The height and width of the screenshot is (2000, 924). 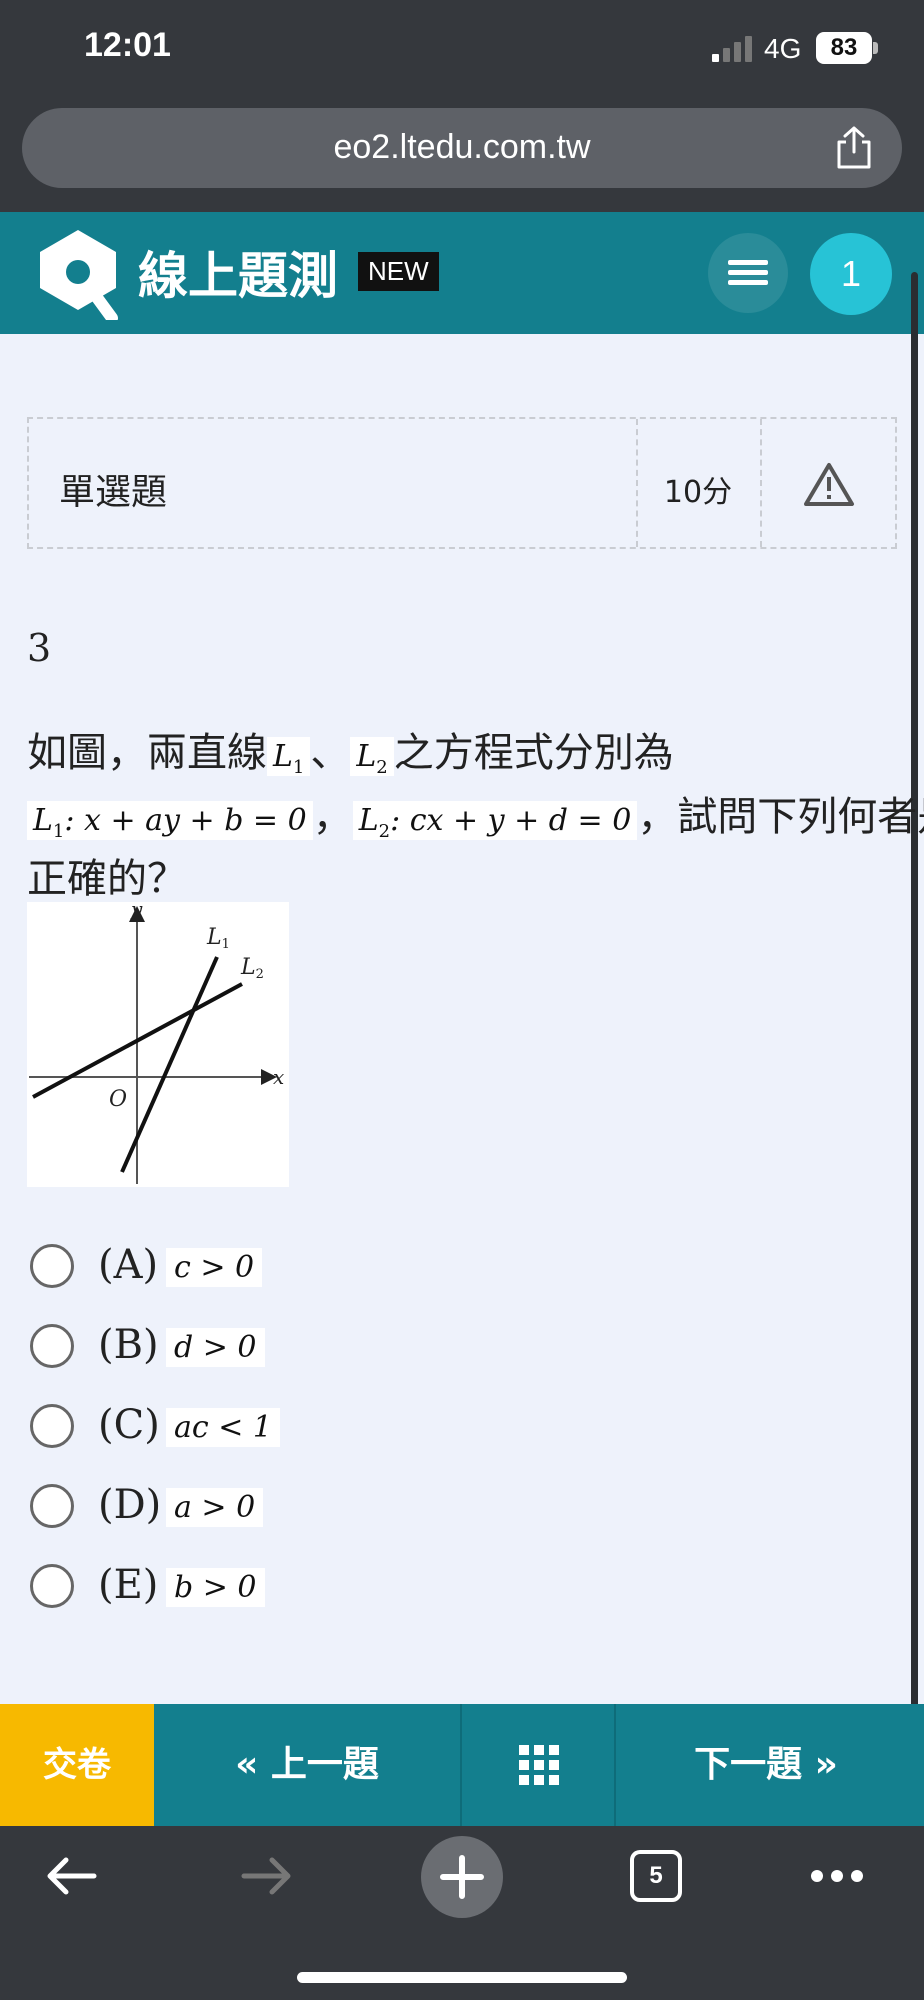 I want to click on equation-l1: L1: x + ay + b = 0, so click(x=170, y=821).